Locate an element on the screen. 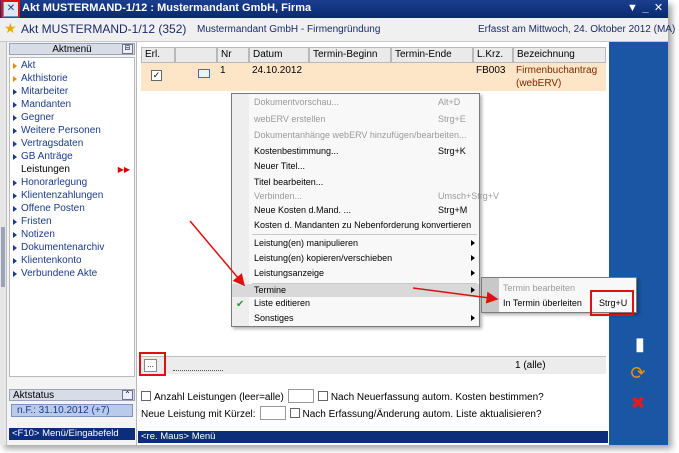 The image size is (679, 453). collapse-icon: ⌃ is located at coordinates (127, 395).